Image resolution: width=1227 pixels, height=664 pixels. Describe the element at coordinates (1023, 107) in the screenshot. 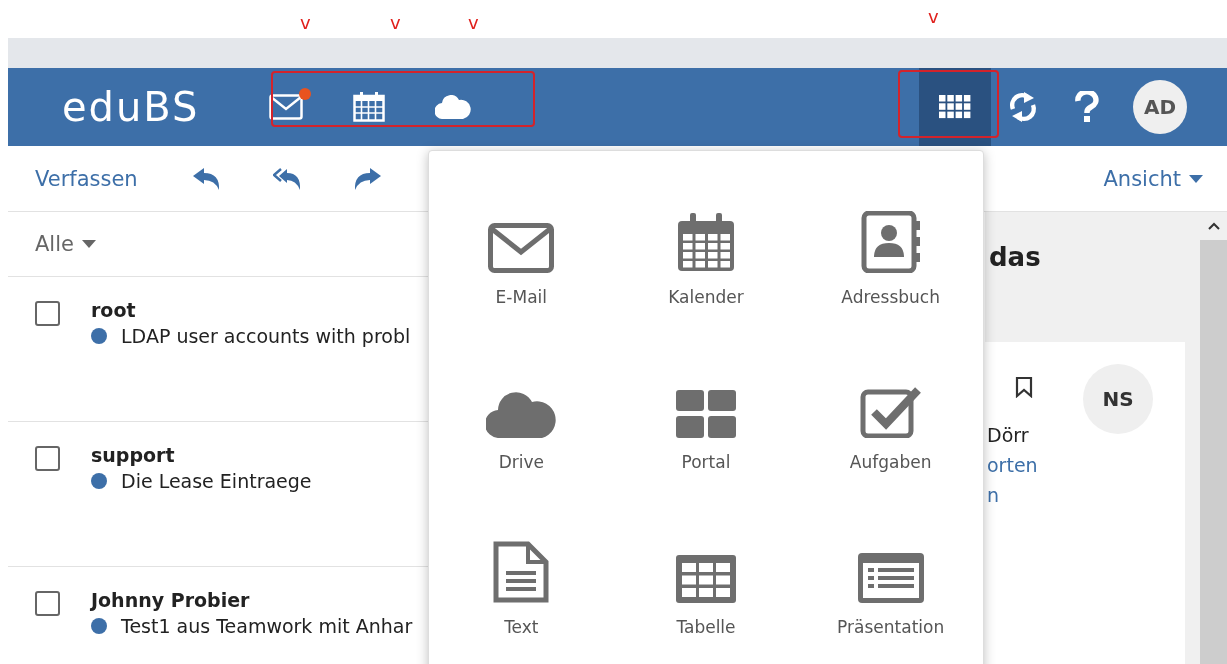

I see `refresh-icon` at that location.